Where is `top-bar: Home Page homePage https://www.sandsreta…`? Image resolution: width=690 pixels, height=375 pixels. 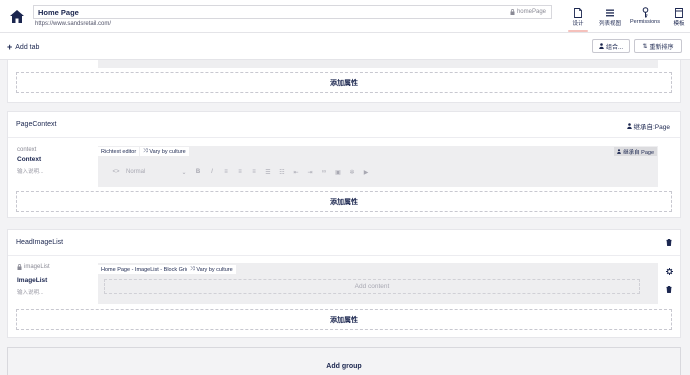
top-bar: Home Page homePage https://www.sandsreta… is located at coordinates (345, 16).